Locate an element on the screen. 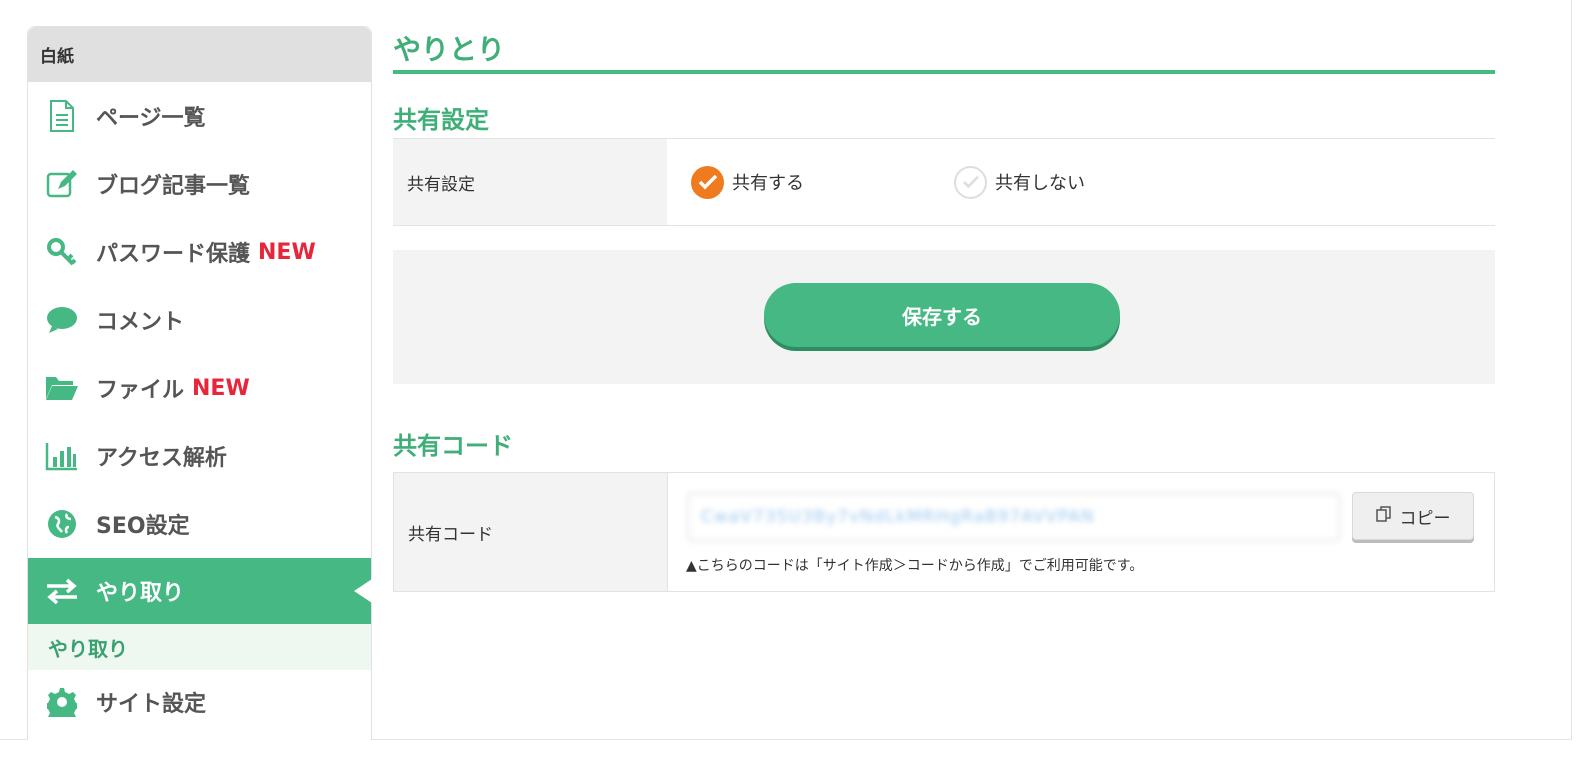  section-title-share-code: 共有コード is located at coordinates (453, 446).